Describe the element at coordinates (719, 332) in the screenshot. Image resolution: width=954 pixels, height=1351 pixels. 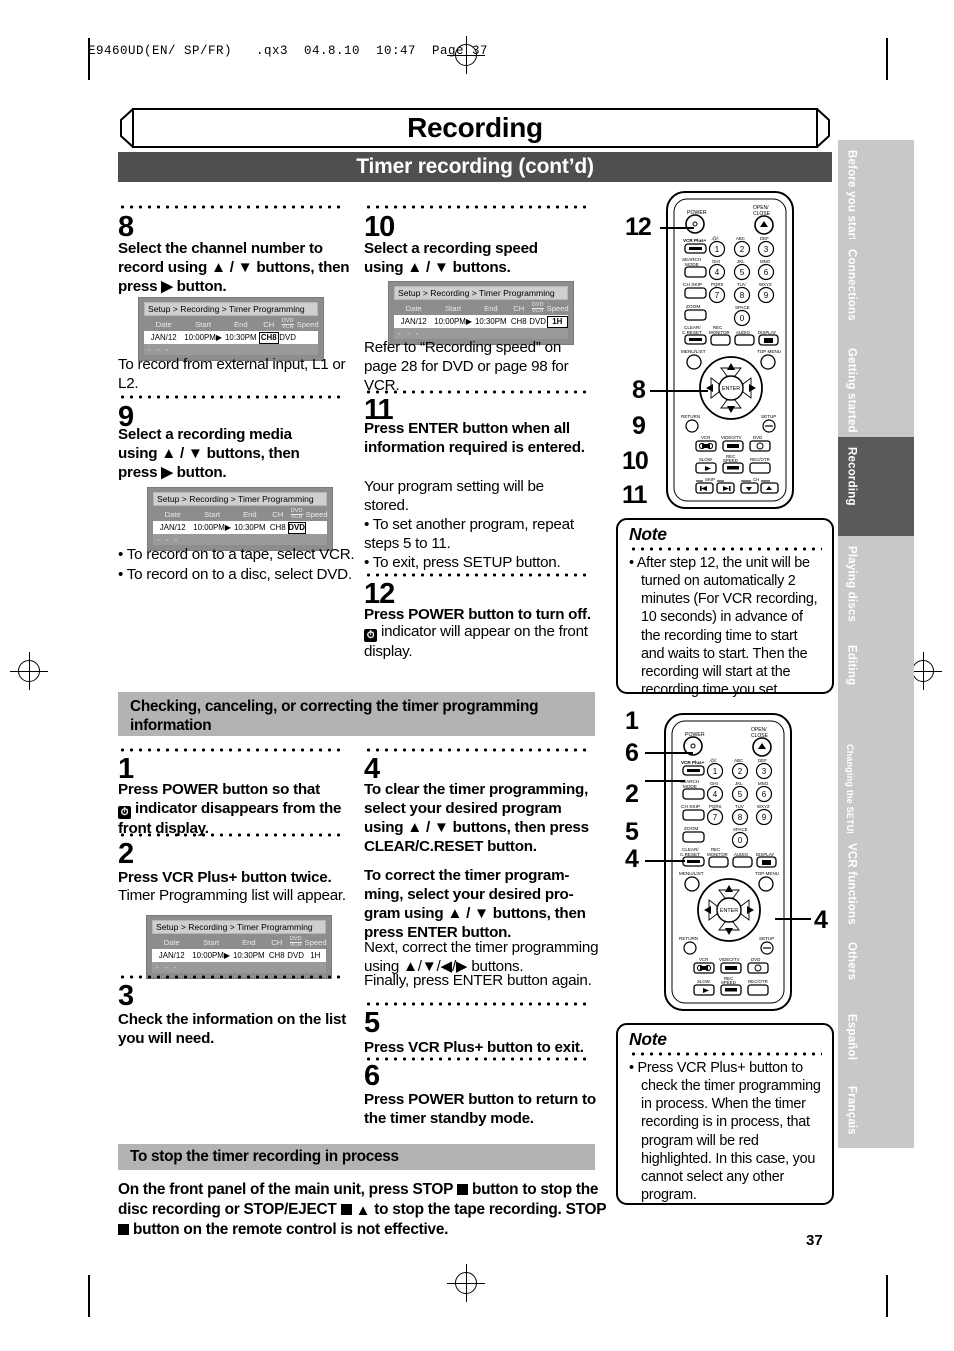
I see `svg-text: MONITOR` at that location.